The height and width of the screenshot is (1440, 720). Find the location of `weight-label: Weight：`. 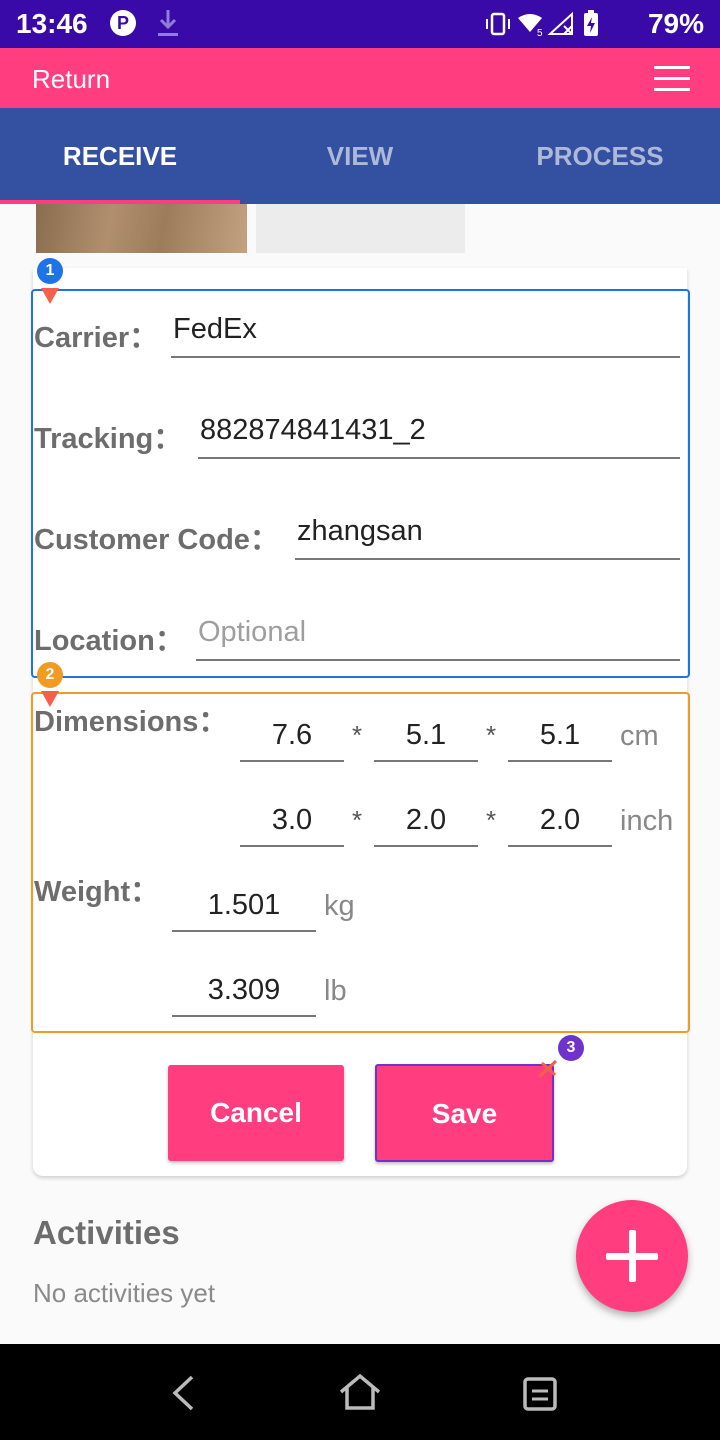

weight-label: Weight： is located at coordinates (97, 892).